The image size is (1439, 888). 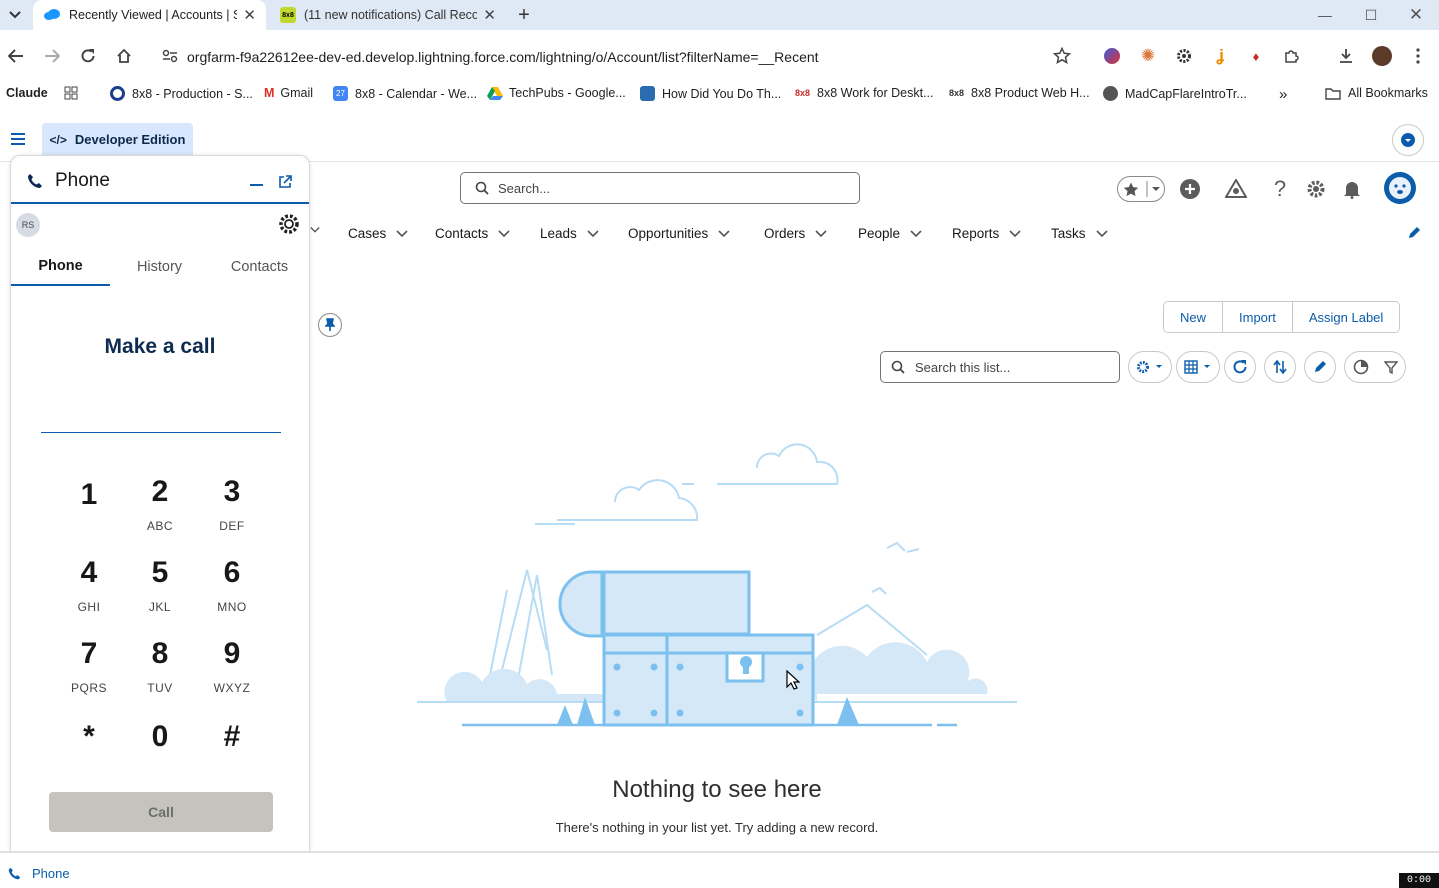 What do you see at coordinates (288, 93) in the screenshot?
I see `bookmark-gmail: M Gmail` at bounding box center [288, 93].